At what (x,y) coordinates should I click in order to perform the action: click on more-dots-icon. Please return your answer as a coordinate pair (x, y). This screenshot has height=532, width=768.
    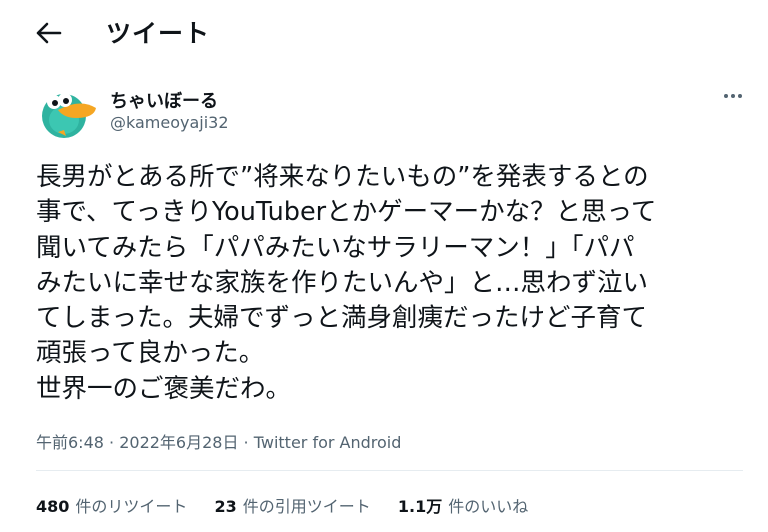
    Looking at the image, I should click on (733, 96).